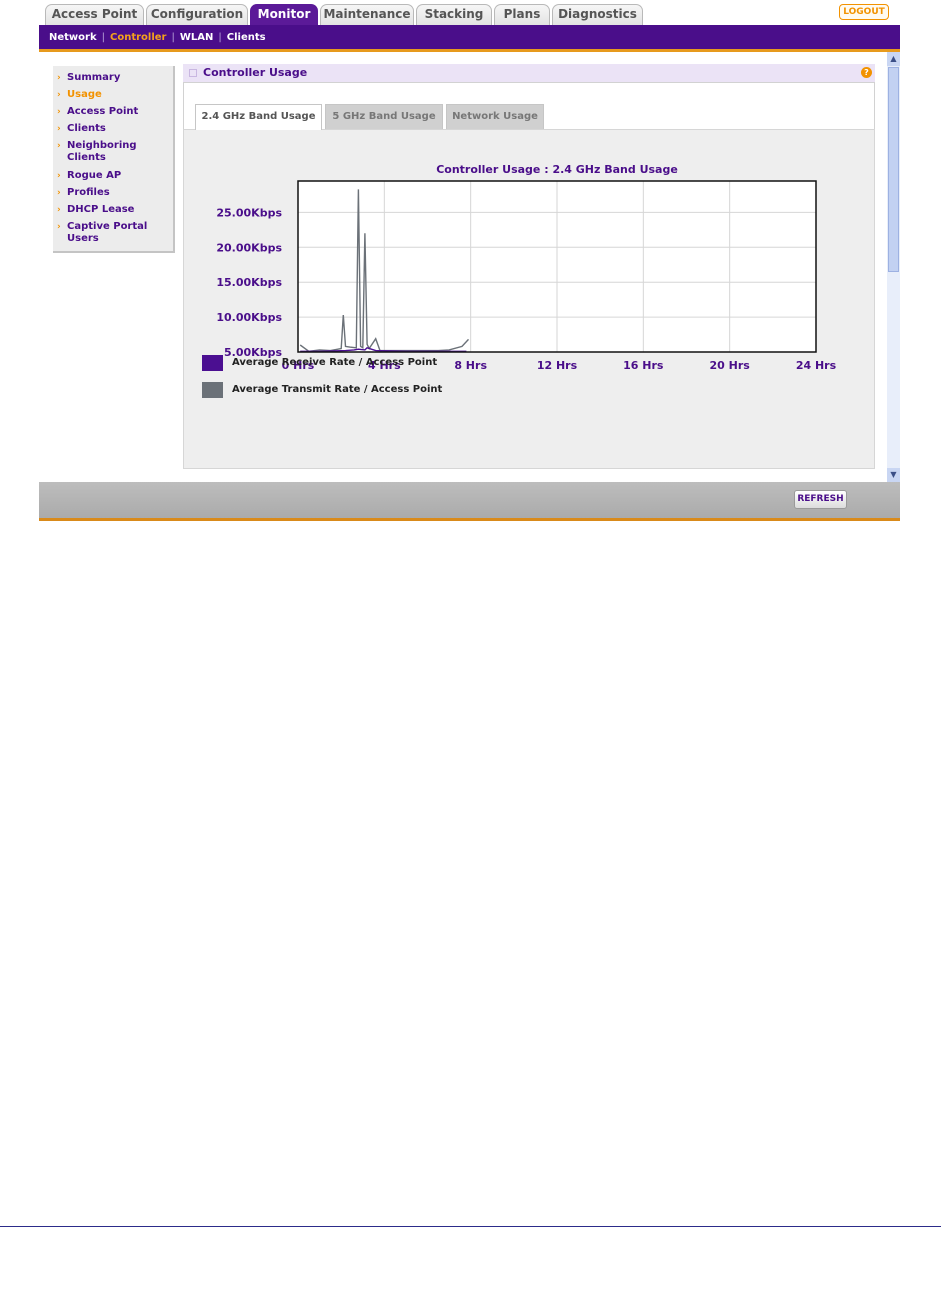 Image resolution: width=941 pixels, height=1293 pixels. I want to click on tab-network-usage: Network Usage, so click(495, 116).